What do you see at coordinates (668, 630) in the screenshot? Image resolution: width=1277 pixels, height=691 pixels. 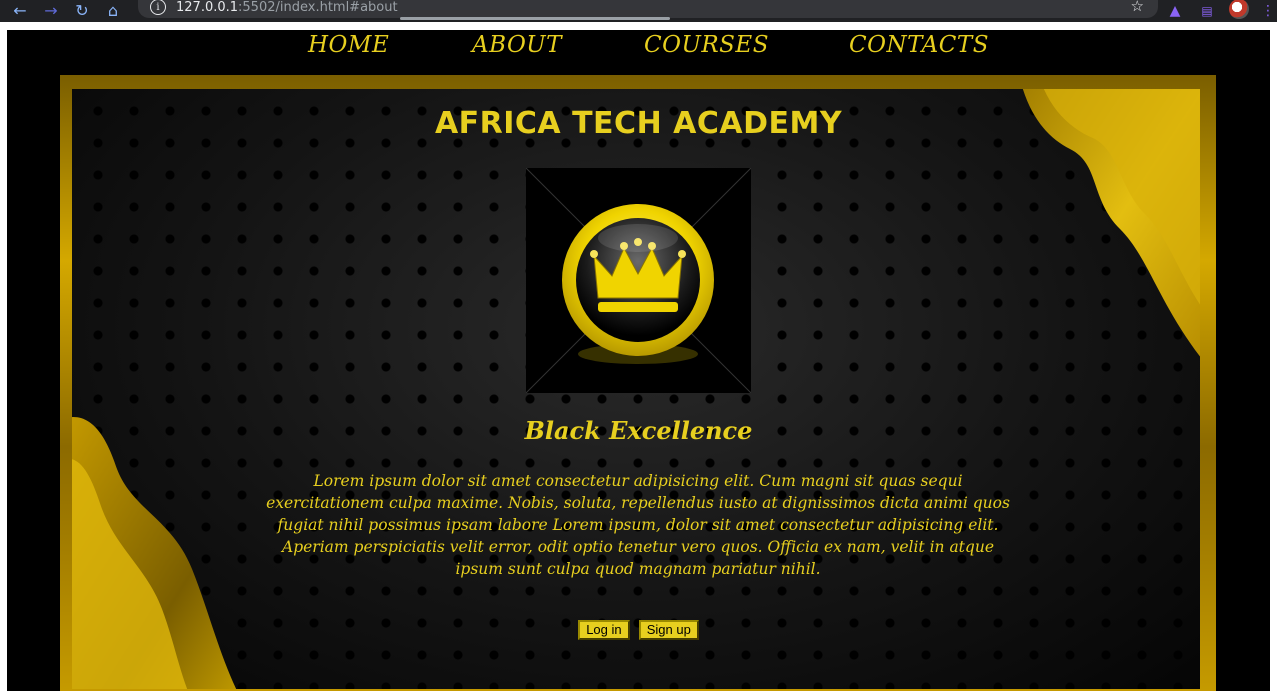 I see `signup-button: Sign up` at bounding box center [668, 630].